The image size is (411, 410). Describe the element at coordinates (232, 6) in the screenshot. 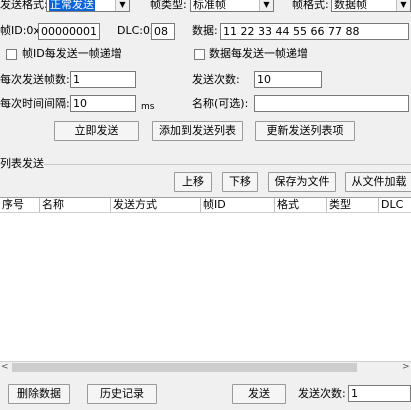

I see `frame-type-dropdown: 标准帧 ▼` at that location.